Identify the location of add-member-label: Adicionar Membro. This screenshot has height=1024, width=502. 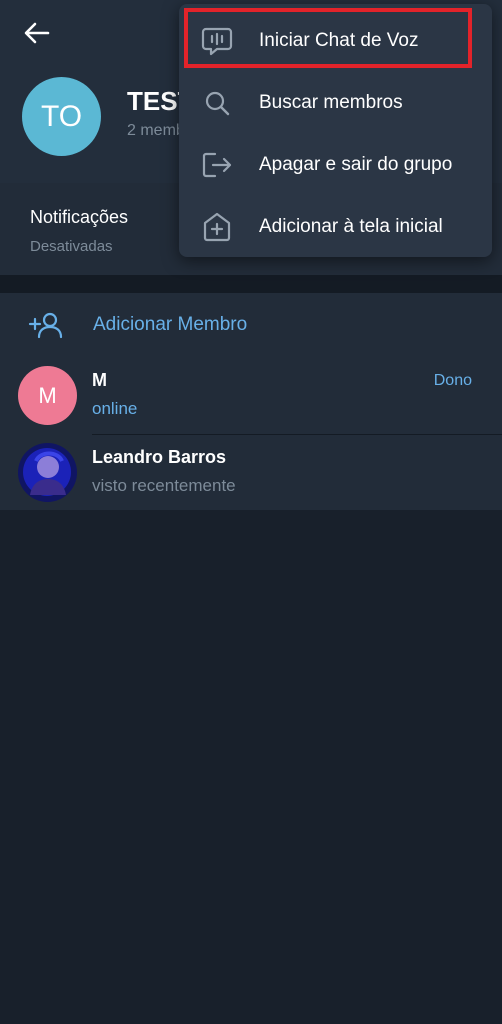
(170, 324).